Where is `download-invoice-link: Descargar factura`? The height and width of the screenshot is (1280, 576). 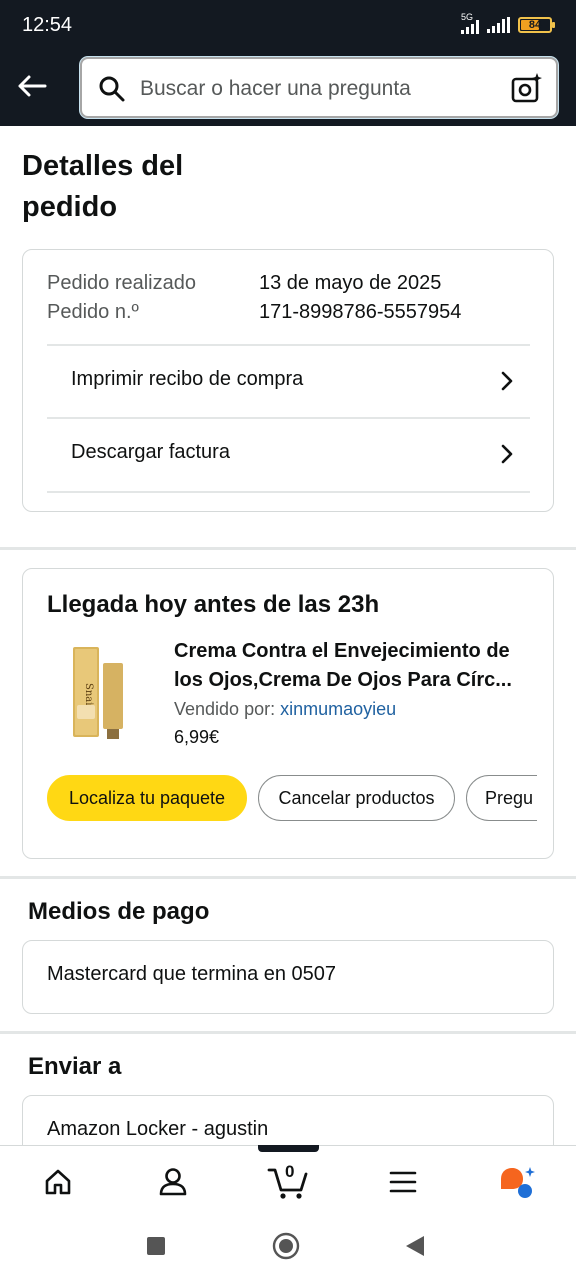
download-invoice-link: Descargar factura is located at coordinates (288, 454).